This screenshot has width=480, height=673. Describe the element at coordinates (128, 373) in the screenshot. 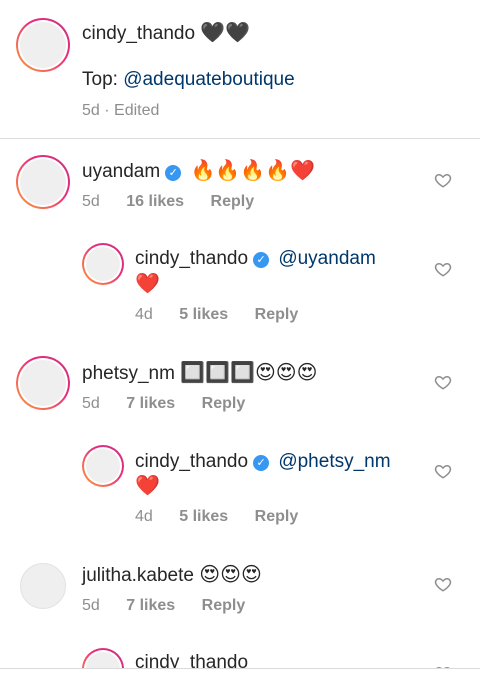

I see `comment-username: phetsy_nm` at that location.